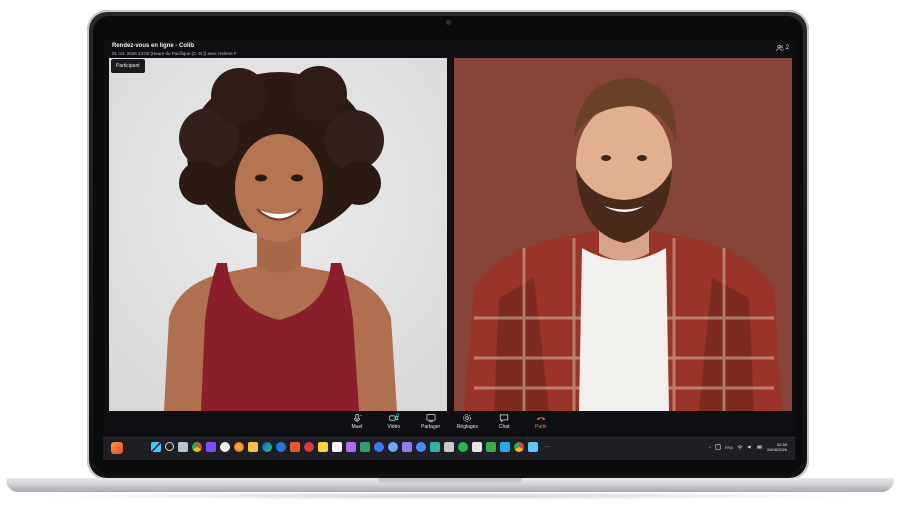  I want to click on meeting-controls: Muet Vidéo Partager Réglages Chat Partir, so click(449, 424).